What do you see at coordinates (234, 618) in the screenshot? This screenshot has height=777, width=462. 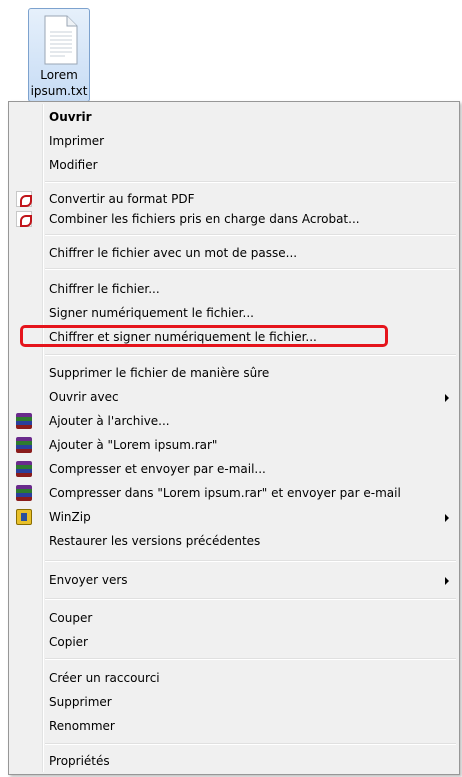 I see `menu-item-cut: Couper` at bounding box center [234, 618].